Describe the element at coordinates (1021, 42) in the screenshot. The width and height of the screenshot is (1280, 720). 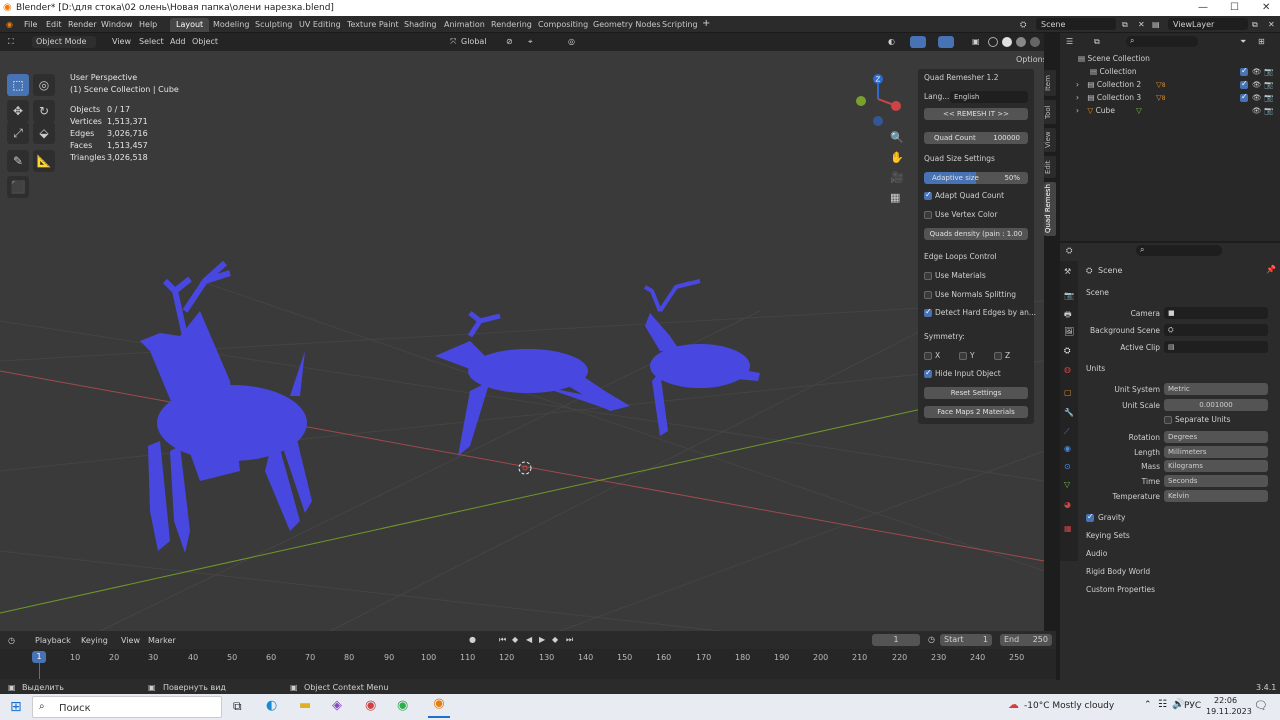
I see `material-shading-icon` at that location.